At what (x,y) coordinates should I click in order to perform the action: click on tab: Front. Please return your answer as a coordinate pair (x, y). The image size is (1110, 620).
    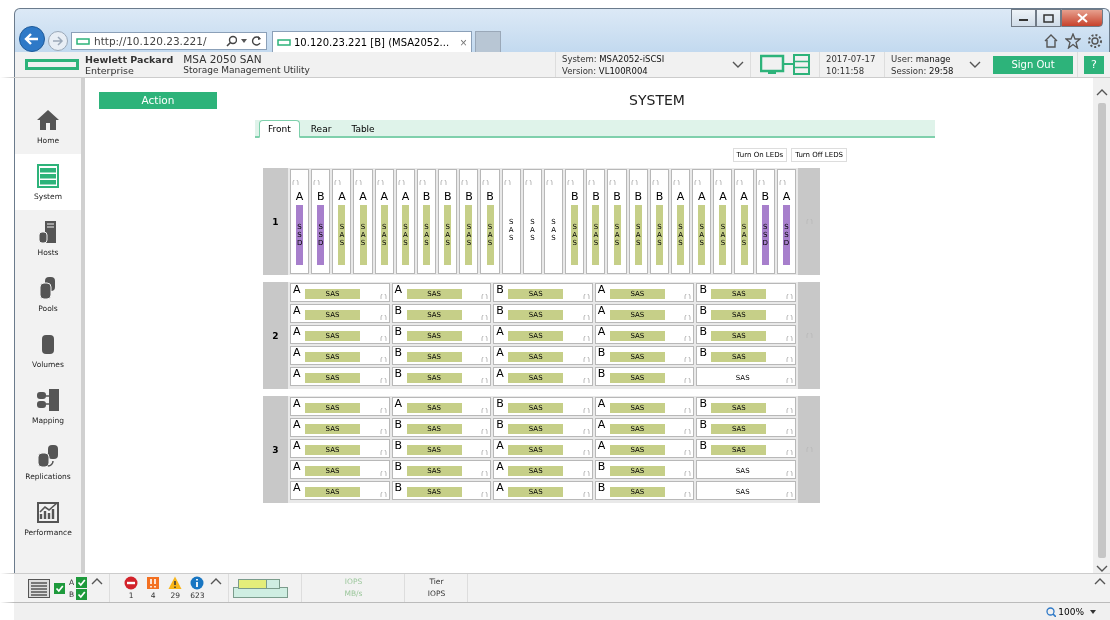
    Looking at the image, I should click on (279, 129).